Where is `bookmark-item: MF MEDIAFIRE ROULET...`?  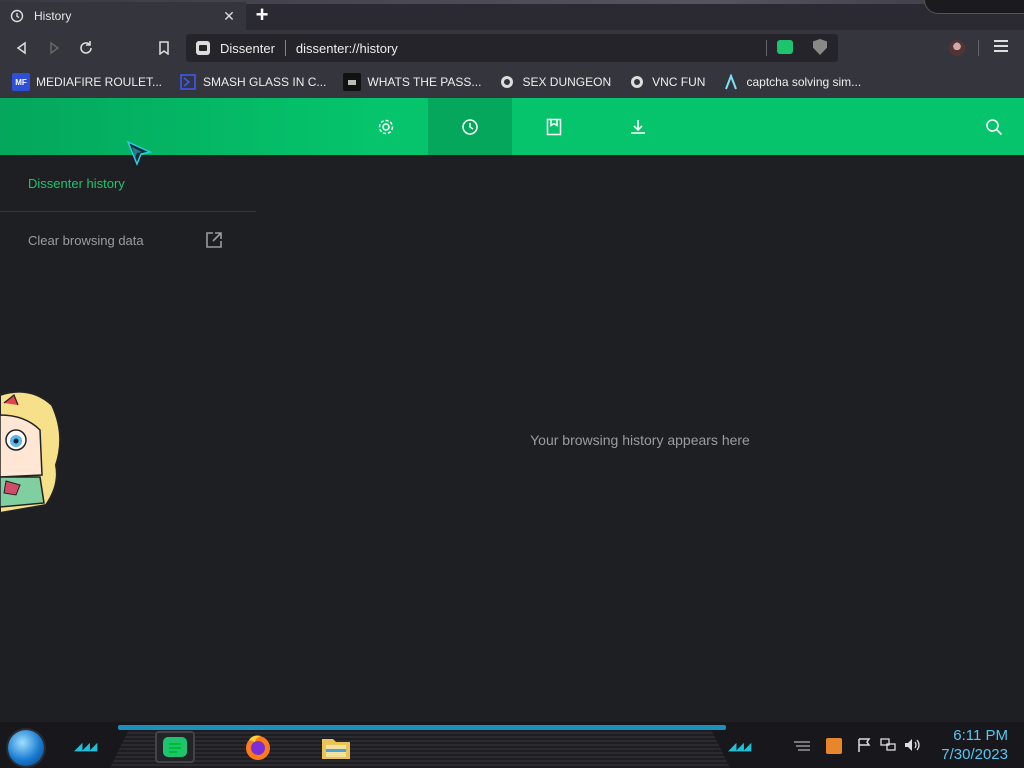 bookmark-item: MF MEDIAFIRE ROULET... is located at coordinates (87, 82).